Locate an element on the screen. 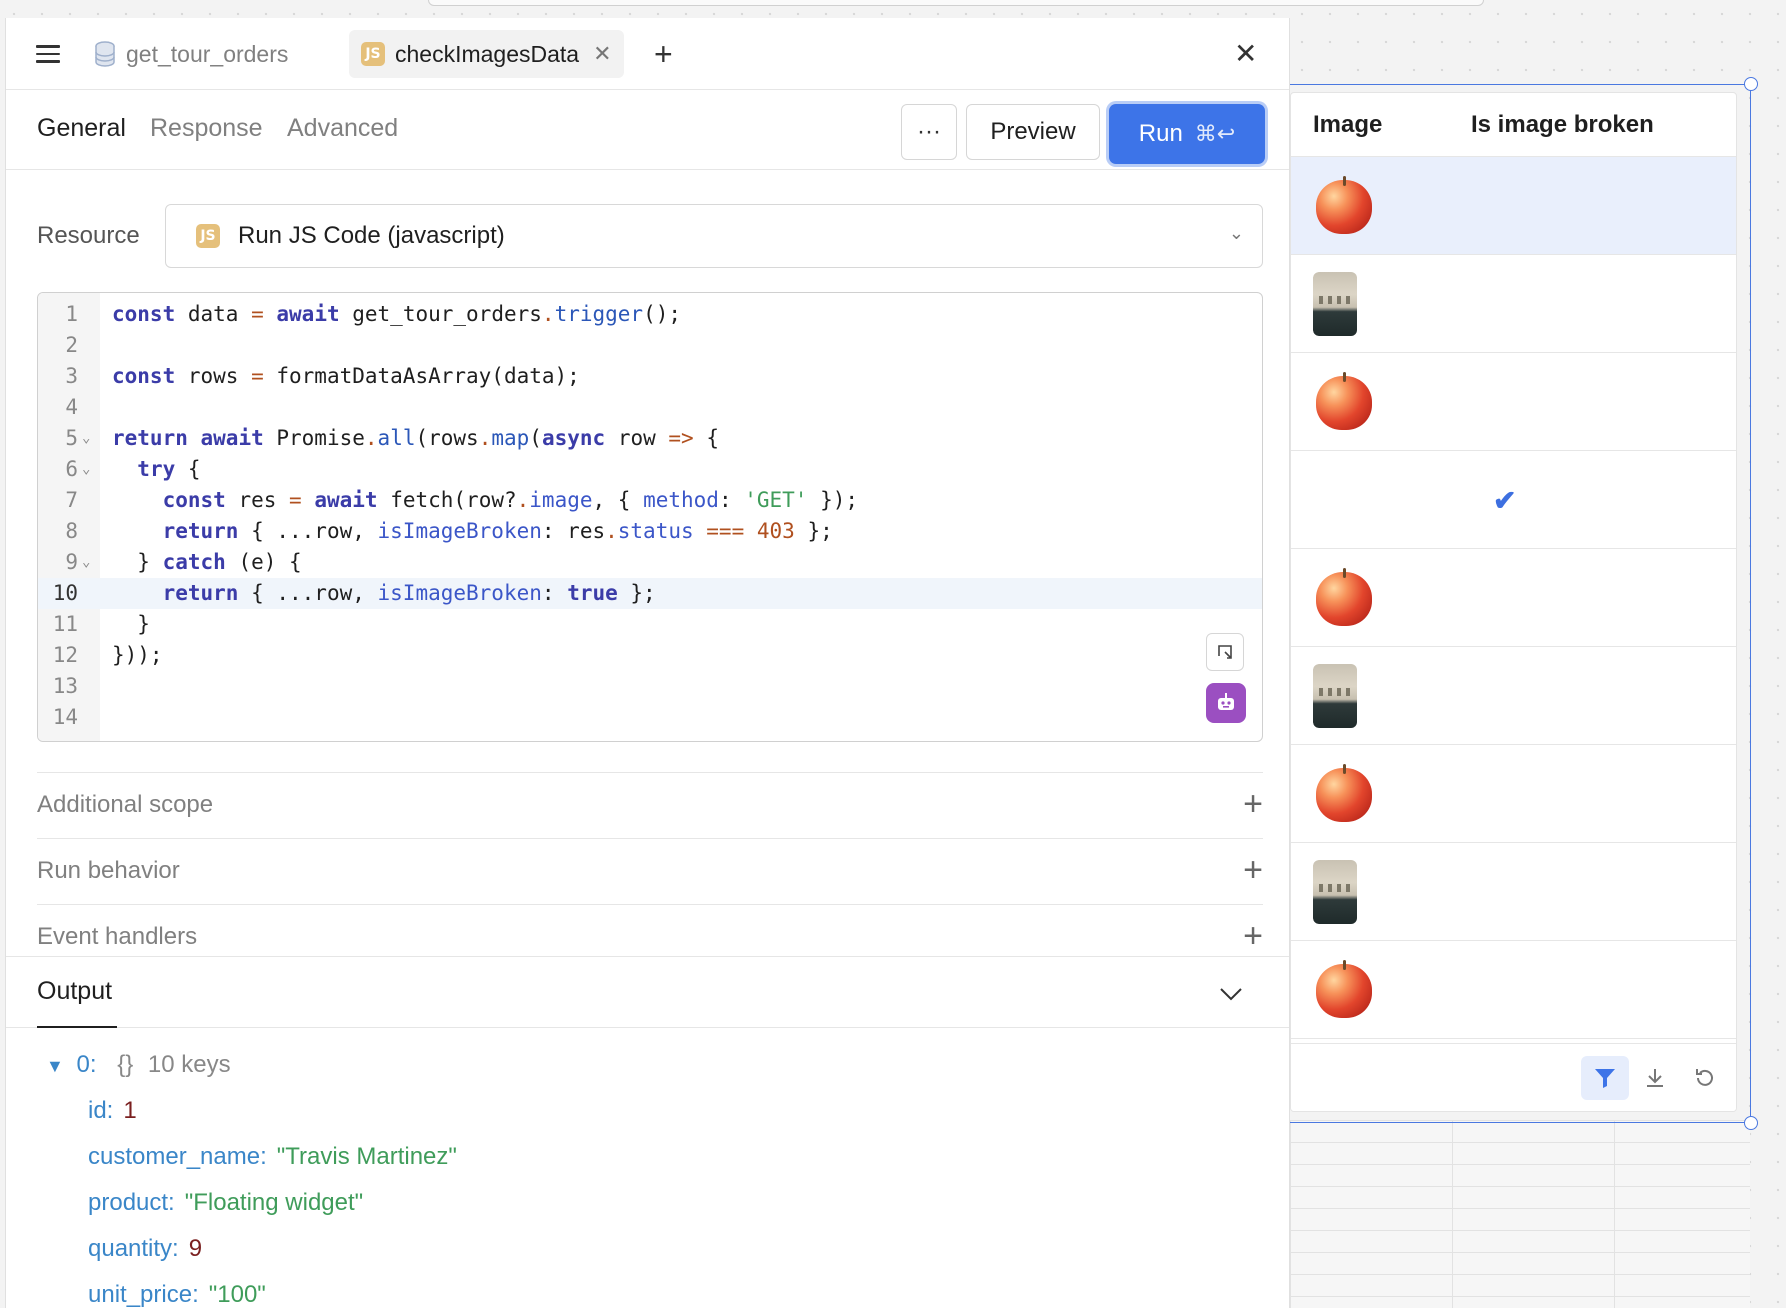 The height and width of the screenshot is (1308, 1786). code-text: return { ...row, isImageBroken: true }; is located at coordinates (409, 593).